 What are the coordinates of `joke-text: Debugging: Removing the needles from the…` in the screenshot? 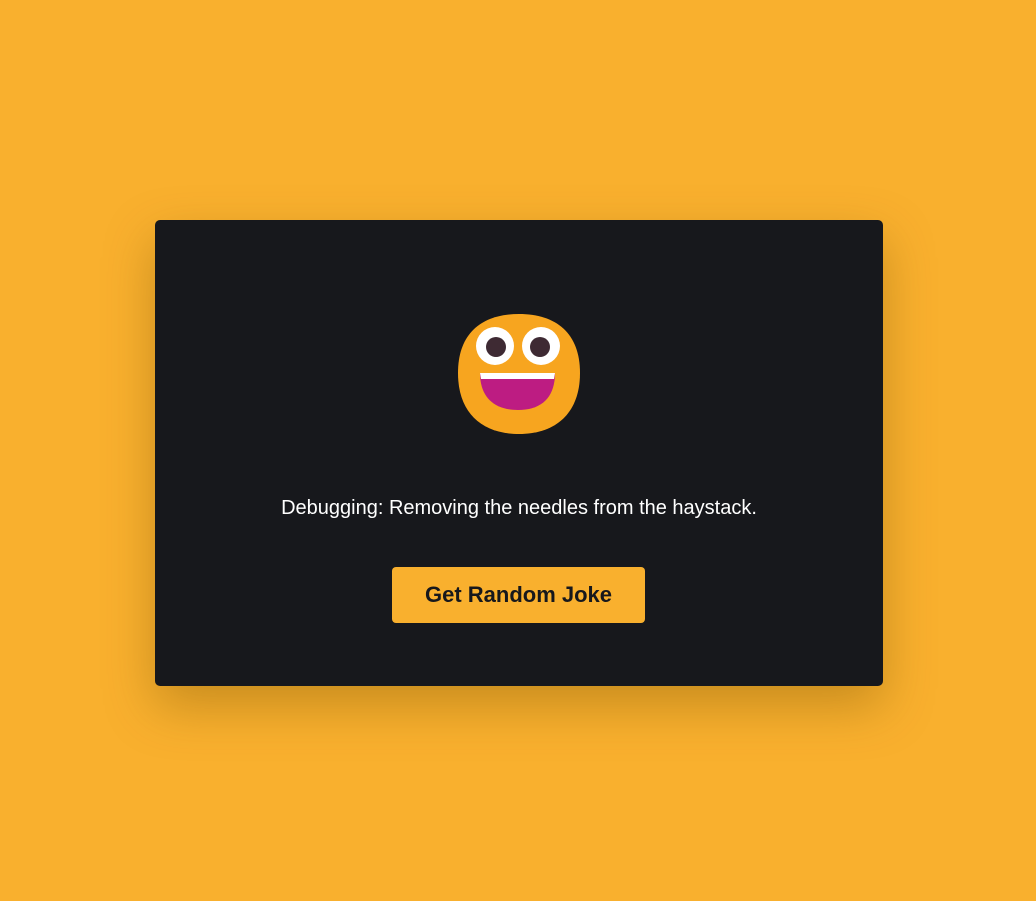 It's located at (519, 508).